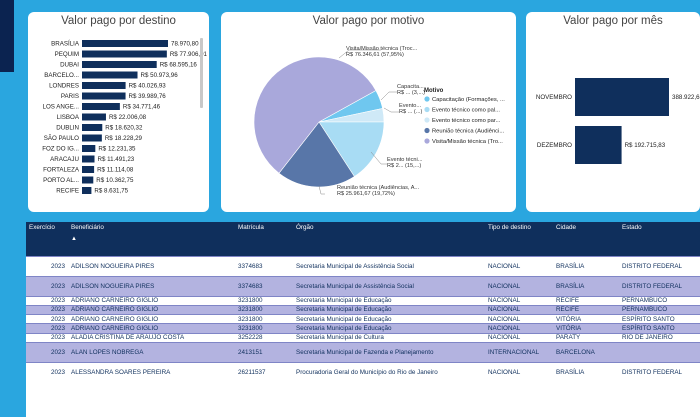  I want to click on destino-value-label: R$ 11.114,08, so click(115, 170).